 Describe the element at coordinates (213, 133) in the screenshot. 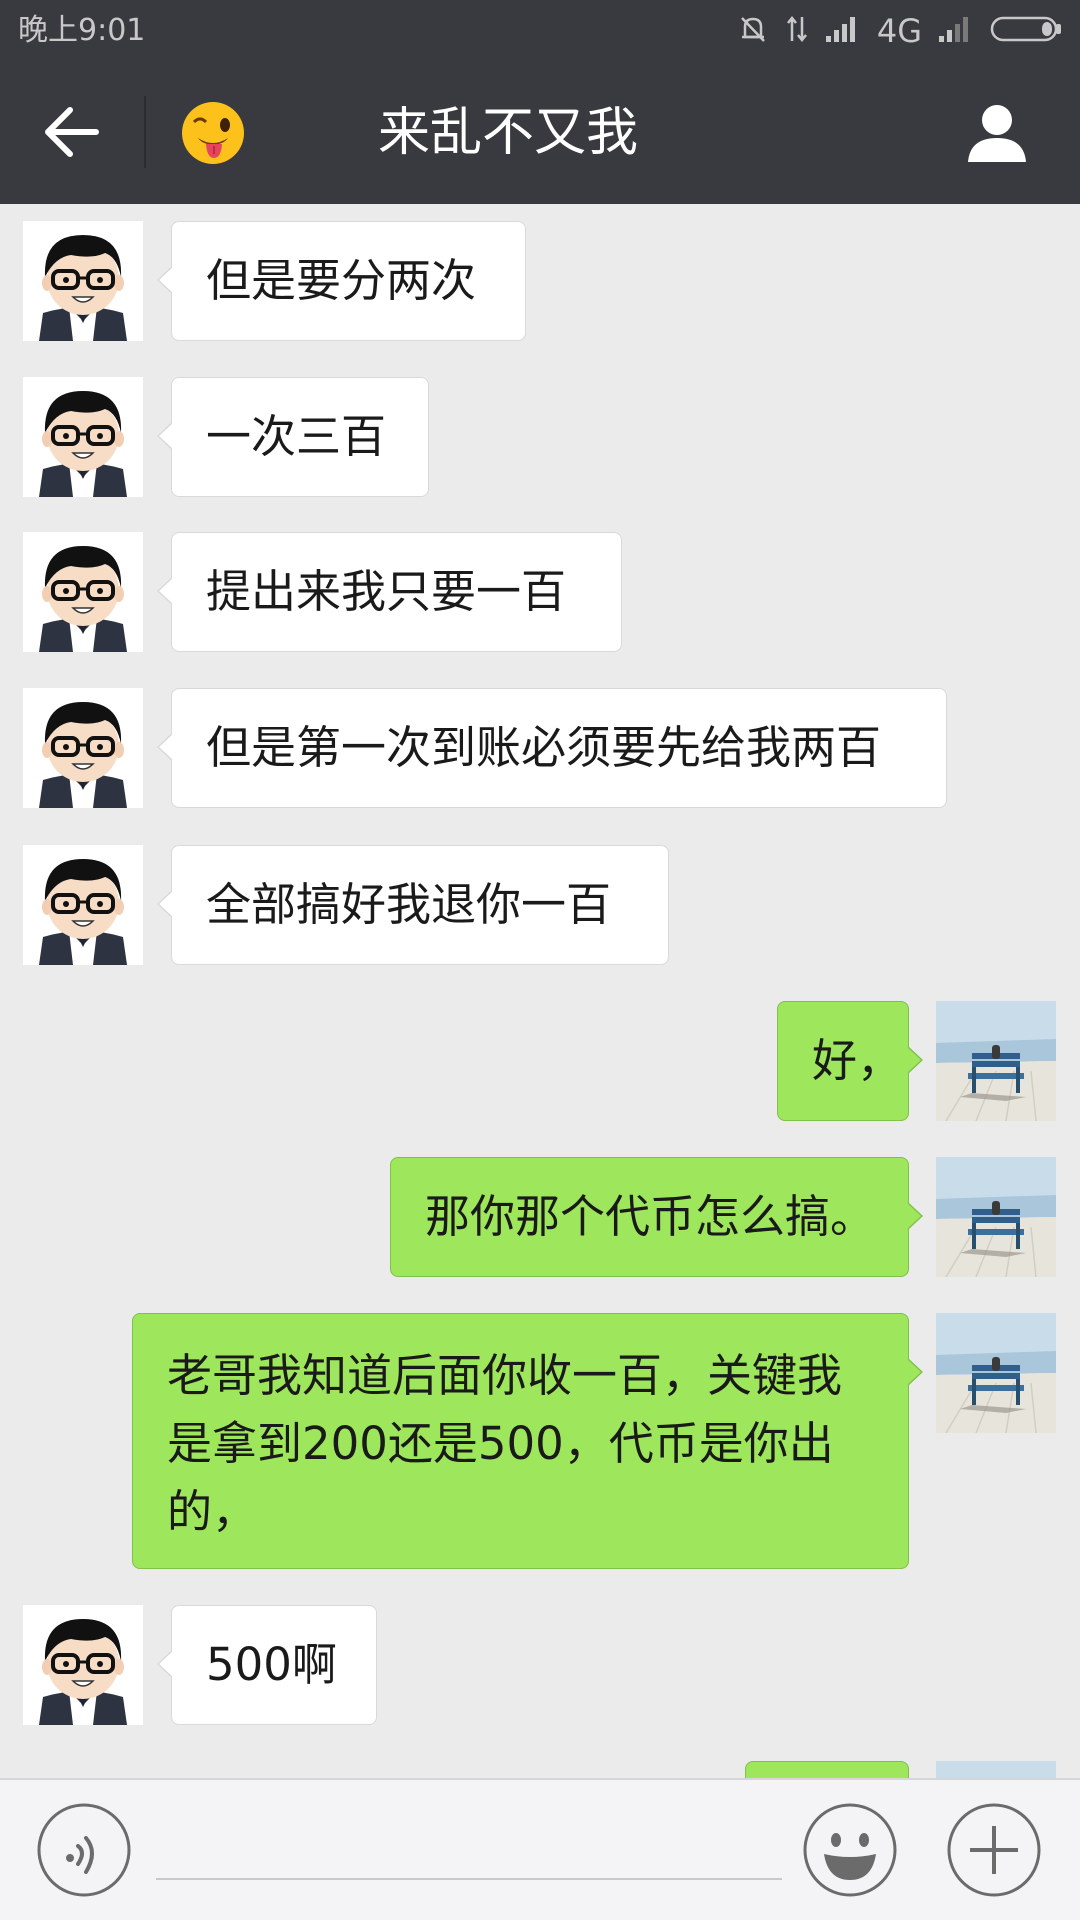

I see `winking-tongue-emoji-icon` at that location.